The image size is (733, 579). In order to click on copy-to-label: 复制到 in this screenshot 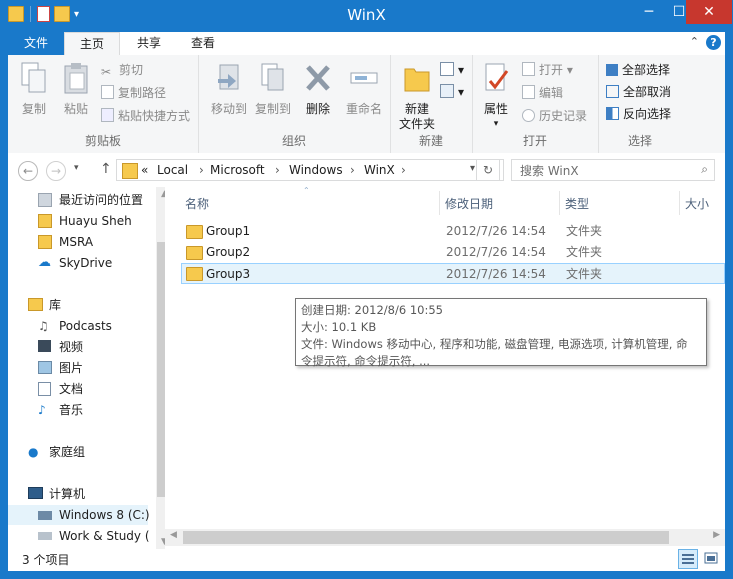, I will do `click(272, 109)`.